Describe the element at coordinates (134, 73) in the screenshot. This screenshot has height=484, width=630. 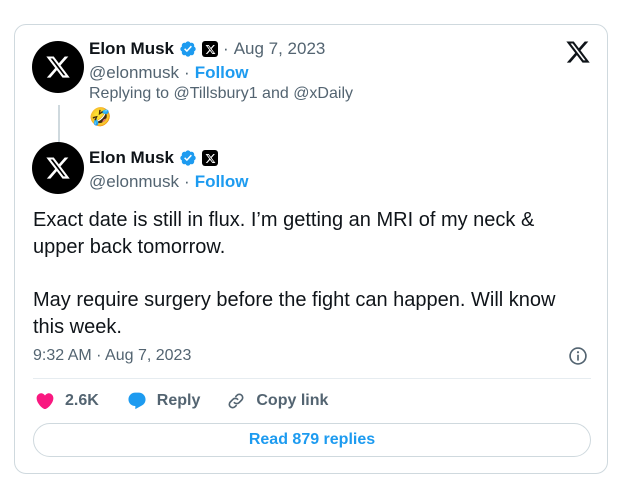
I see `parent-handle: @elonmusk` at that location.